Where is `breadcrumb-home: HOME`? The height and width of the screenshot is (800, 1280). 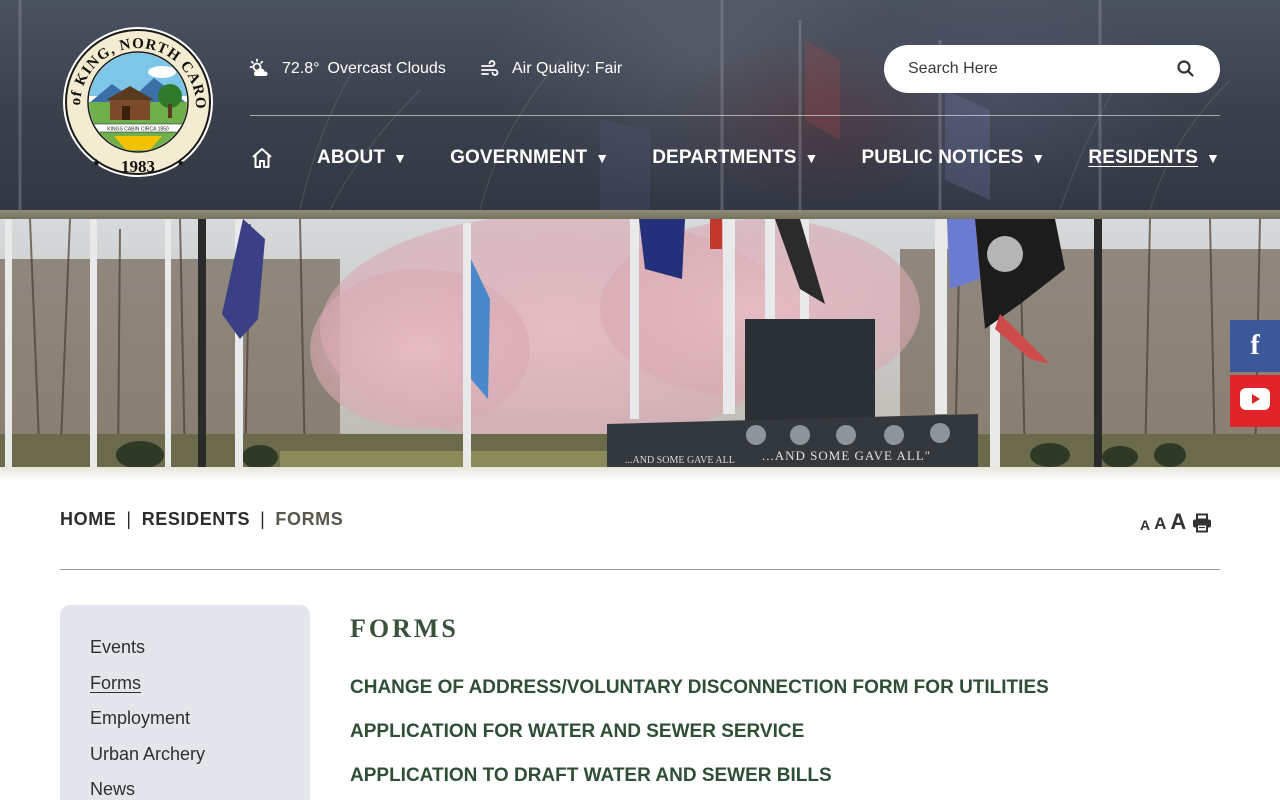 breadcrumb-home: HOME is located at coordinates (88, 519).